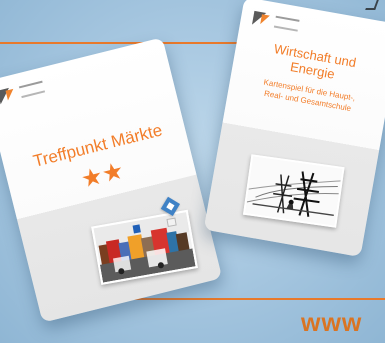 Image resolution: width=385 pixels, height=343 pixels. I want to click on power-line-photo-svg, so click(294, 191).